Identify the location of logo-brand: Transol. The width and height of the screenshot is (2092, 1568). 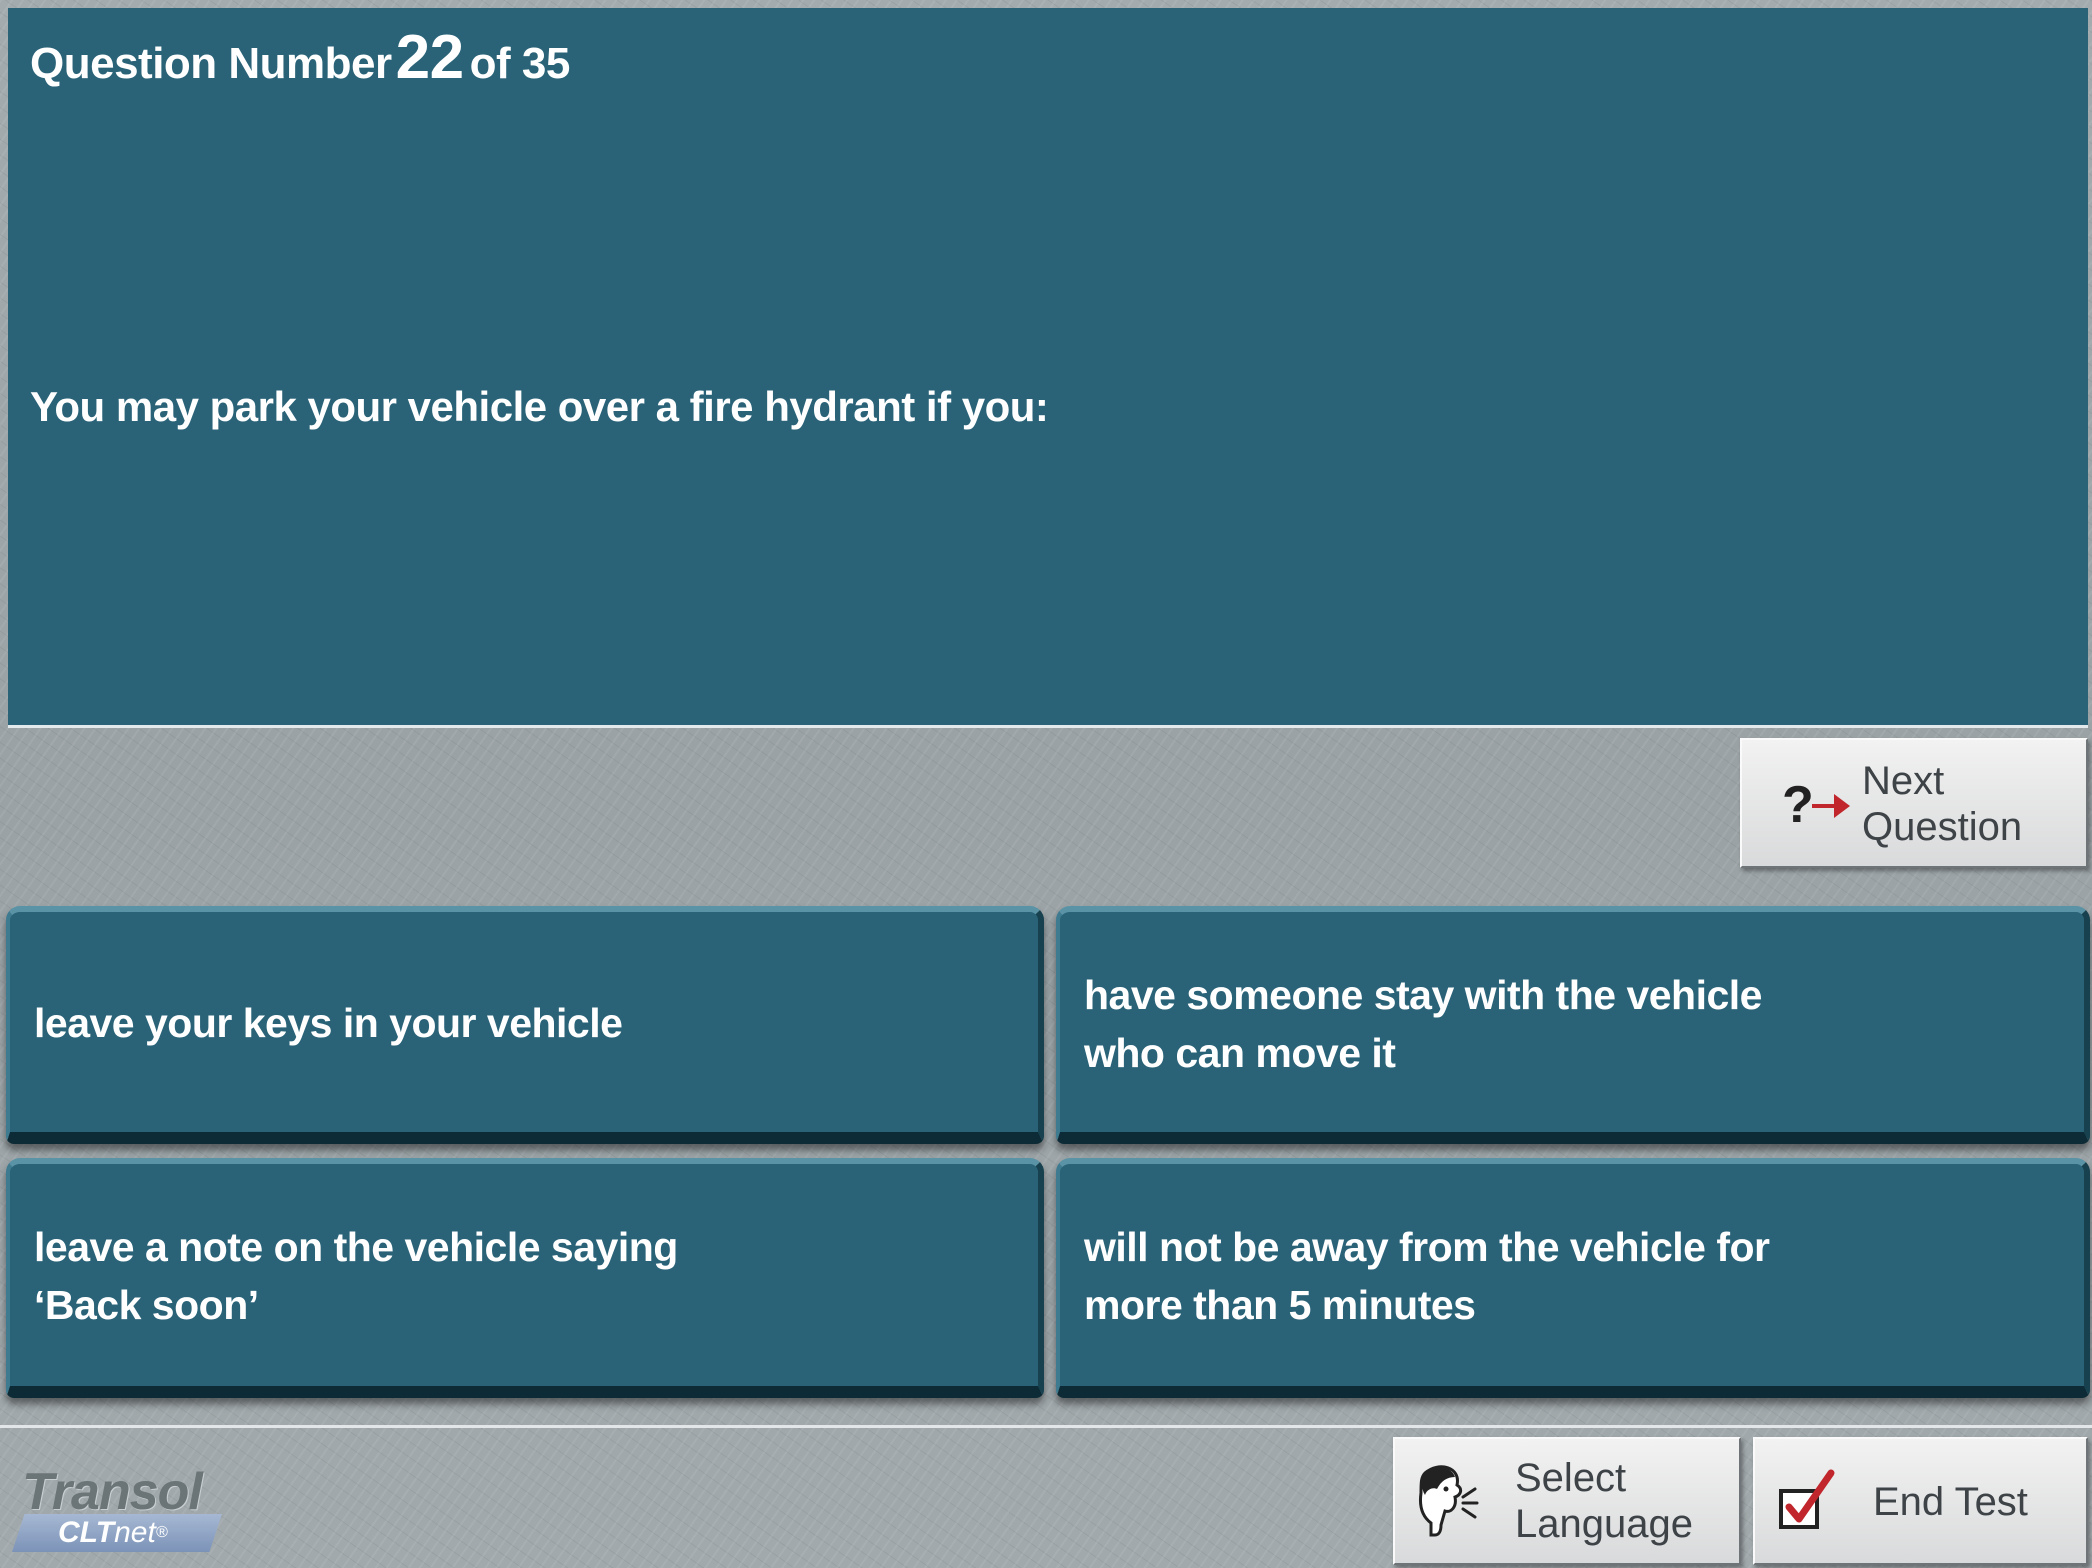
(112, 1492).